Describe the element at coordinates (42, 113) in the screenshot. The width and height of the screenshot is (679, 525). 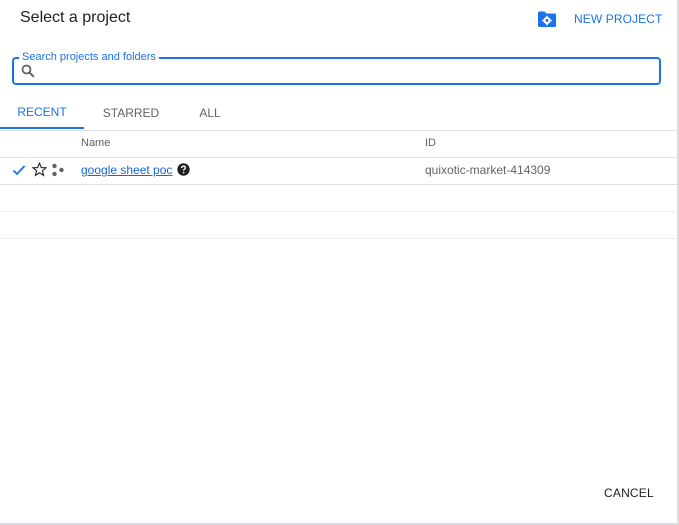
I see `tab-recent: RECENT` at that location.